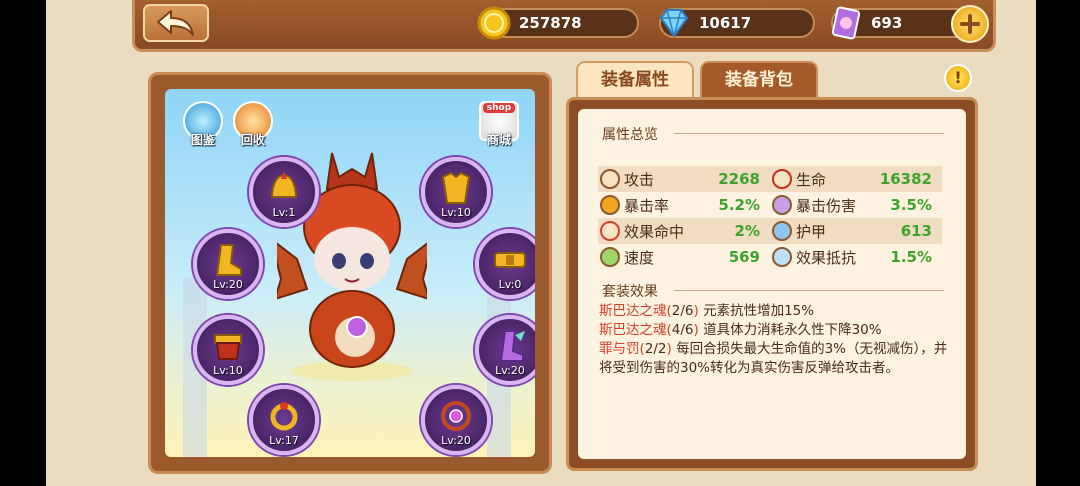 Image resolution: width=1080 pixels, height=486 pixels. Describe the element at coordinates (1058, 243) in the screenshot. I see `right-screen-edge` at that location.